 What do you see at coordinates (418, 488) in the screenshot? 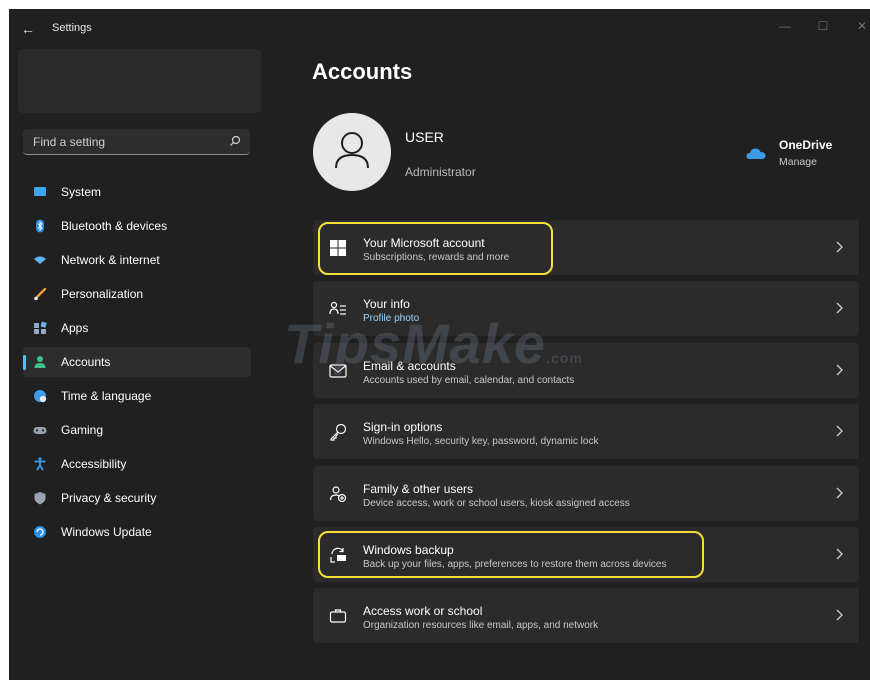
I see `card-title: Family & other users` at bounding box center [418, 488].